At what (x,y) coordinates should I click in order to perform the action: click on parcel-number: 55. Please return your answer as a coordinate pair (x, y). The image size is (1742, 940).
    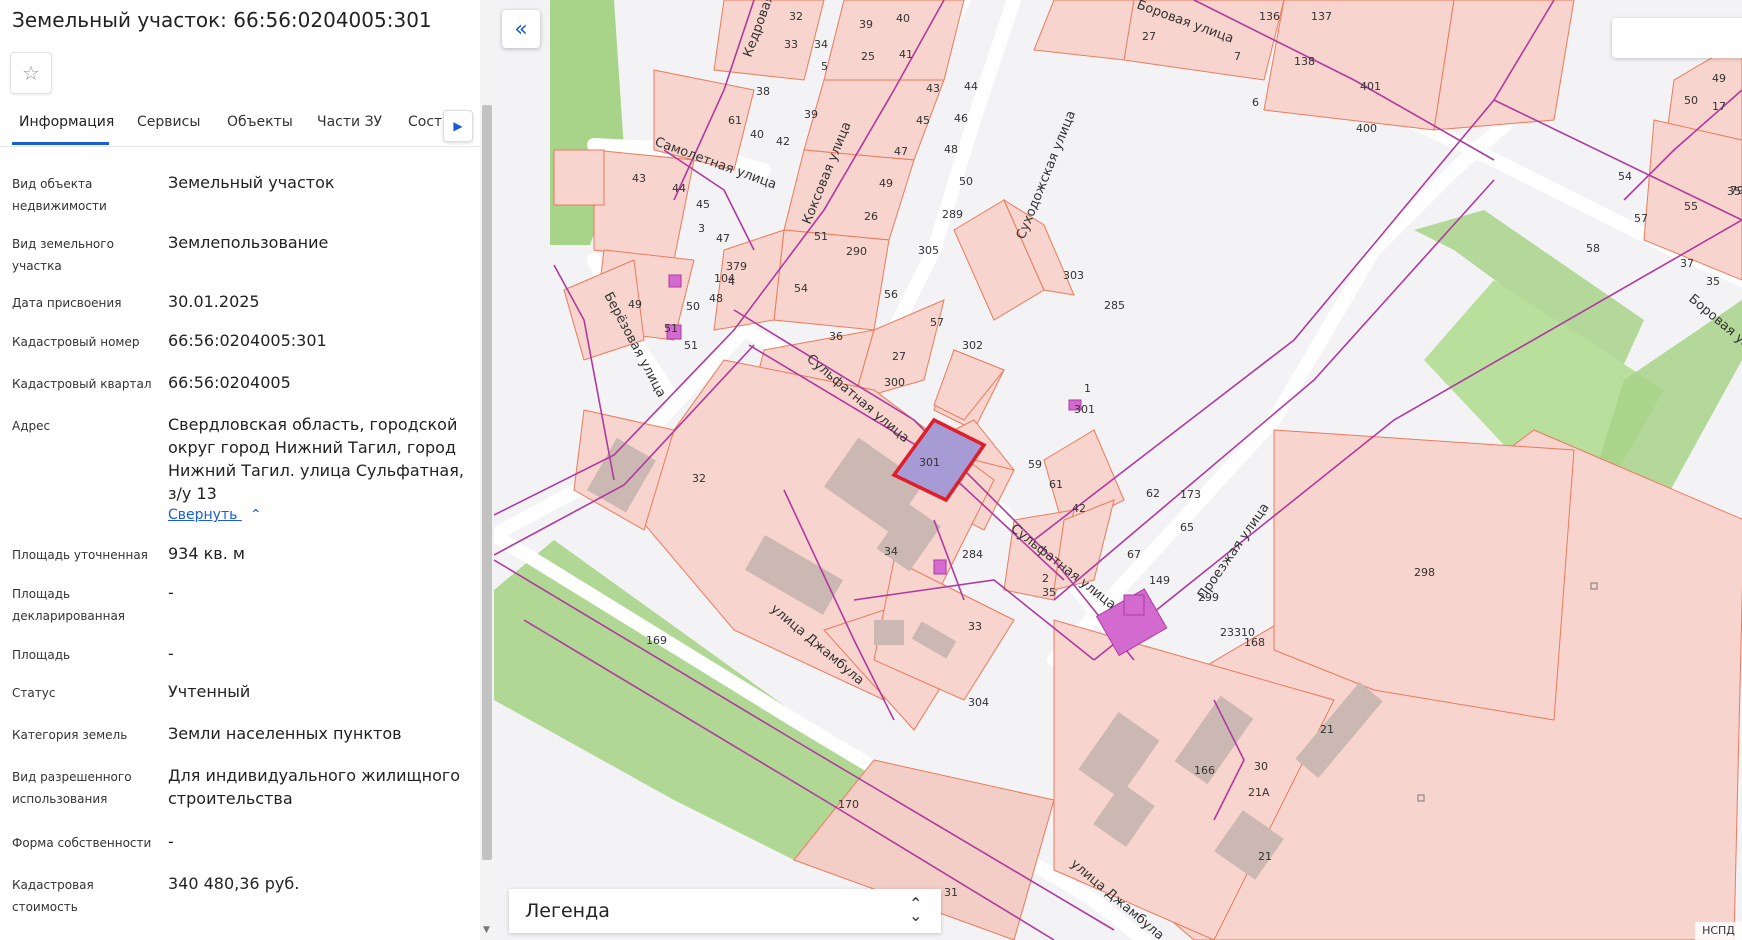
    Looking at the image, I should click on (1691, 206).